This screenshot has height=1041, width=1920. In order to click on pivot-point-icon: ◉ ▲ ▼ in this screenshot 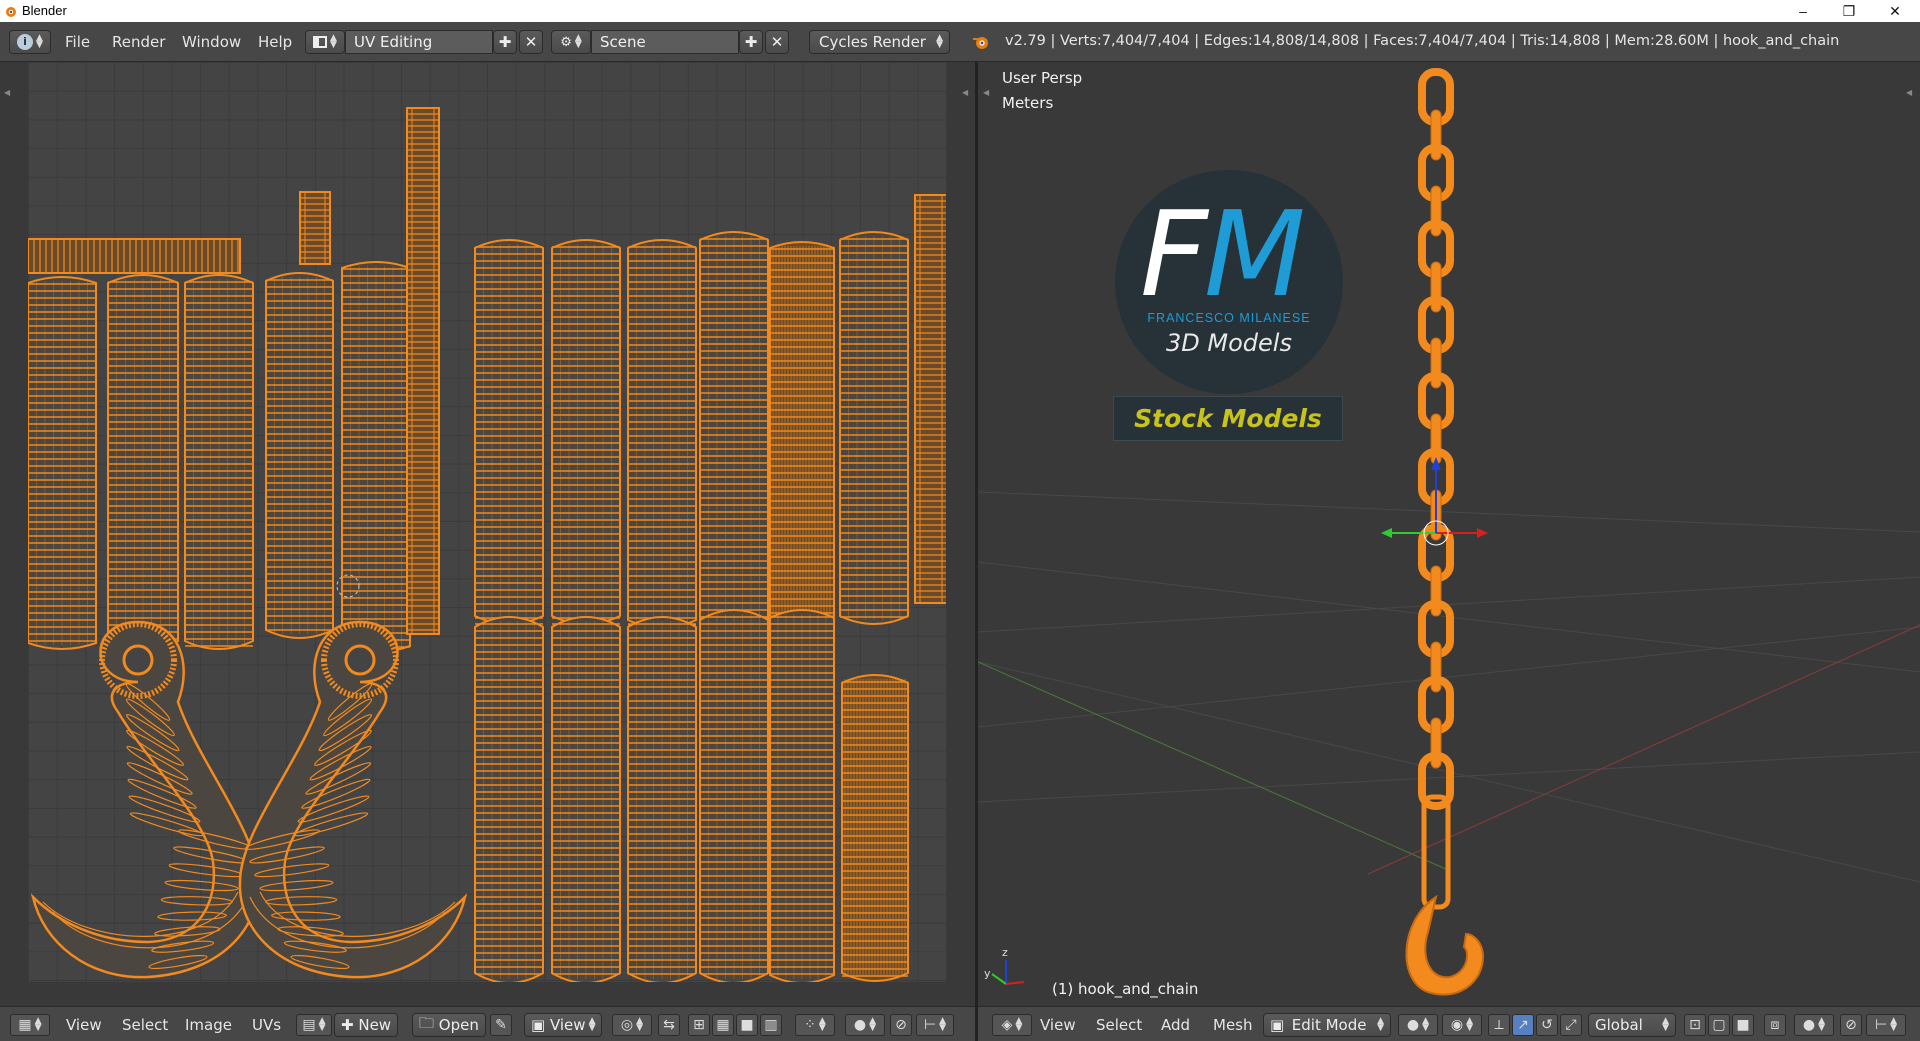, I will do `click(1462, 1025)`.